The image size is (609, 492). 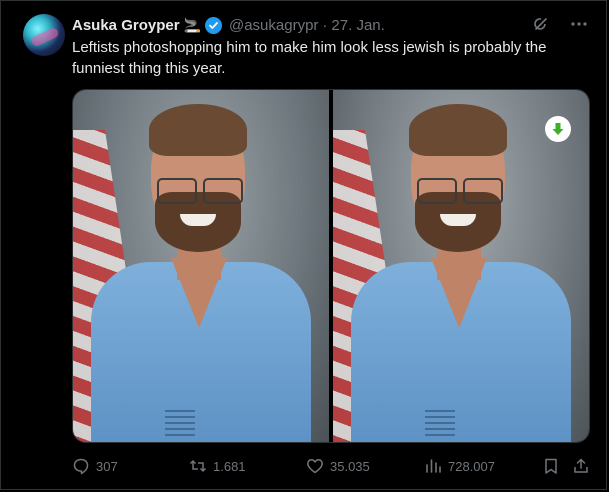 I want to click on reply-button: 307, so click(x=95, y=466).